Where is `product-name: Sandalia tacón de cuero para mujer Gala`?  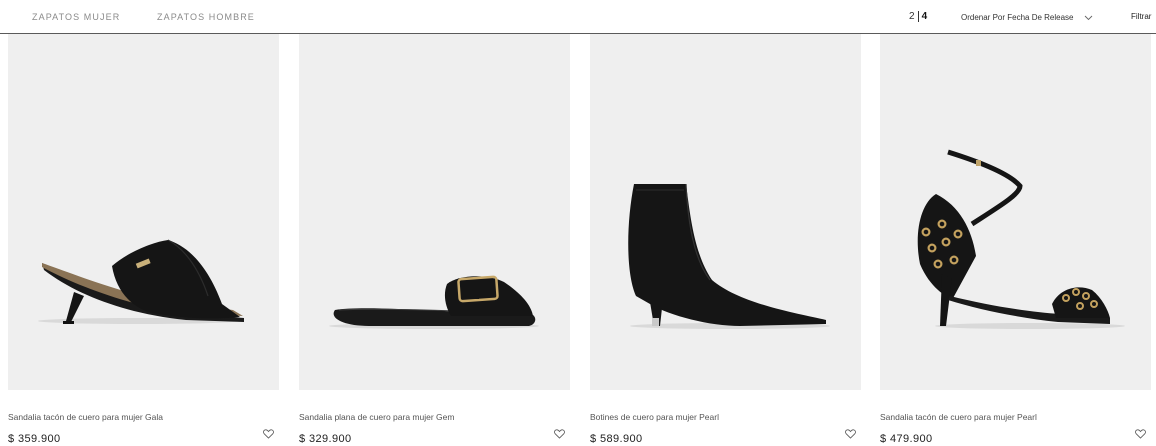
product-name: Sandalia tacón de cuero para mujer Gala is located at coordinates (85, 417).